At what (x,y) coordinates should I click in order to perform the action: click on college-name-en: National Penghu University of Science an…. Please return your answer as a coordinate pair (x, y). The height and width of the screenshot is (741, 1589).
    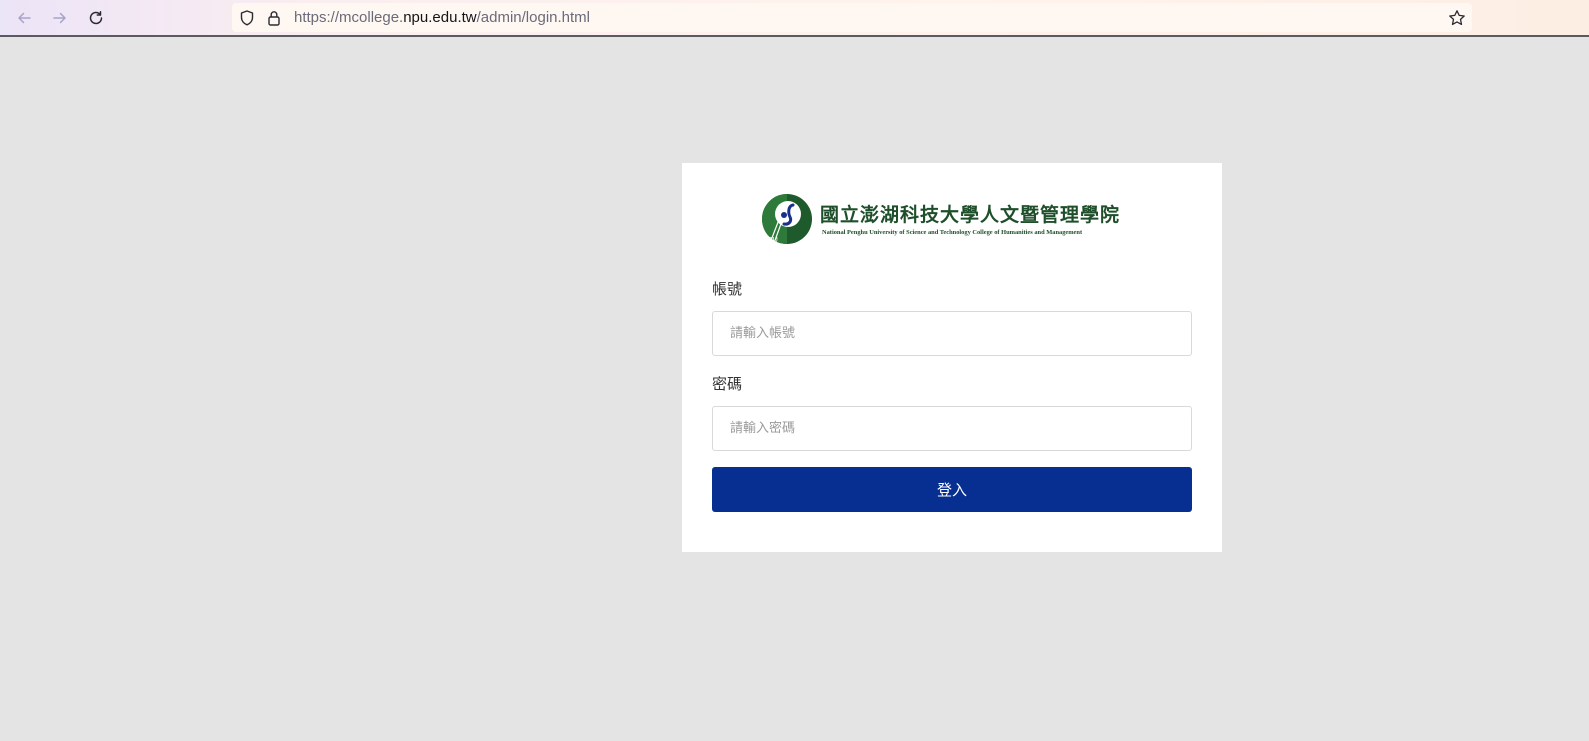
    Looking at the image, I should click on (952, 232).